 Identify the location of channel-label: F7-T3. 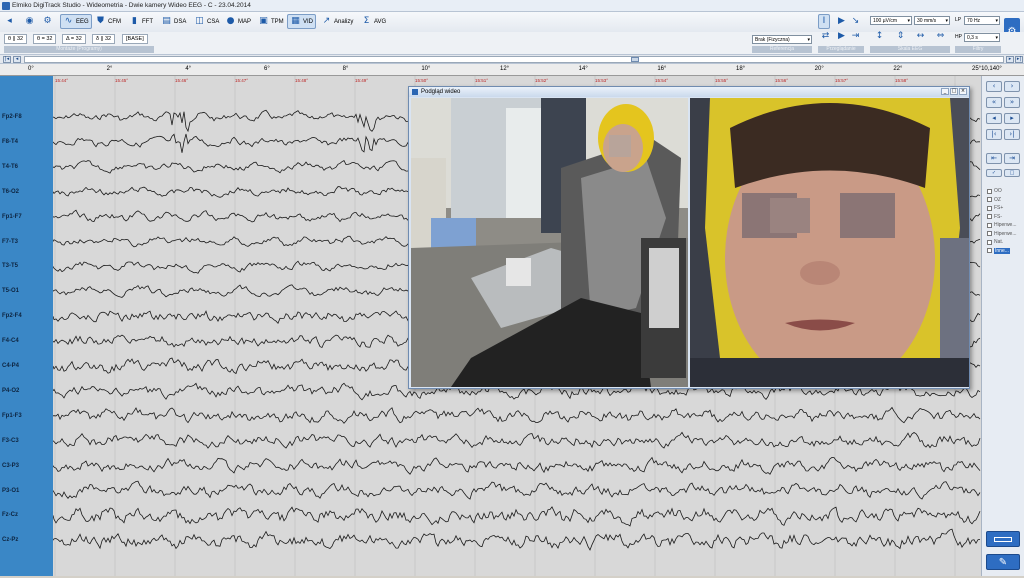
(10, 242).